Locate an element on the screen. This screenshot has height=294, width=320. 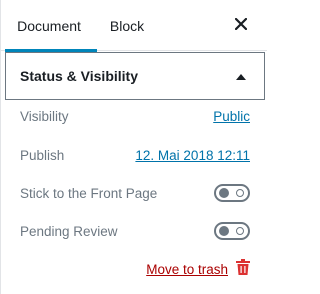
tab-document-label: Document is located at coordinates (49, 25).